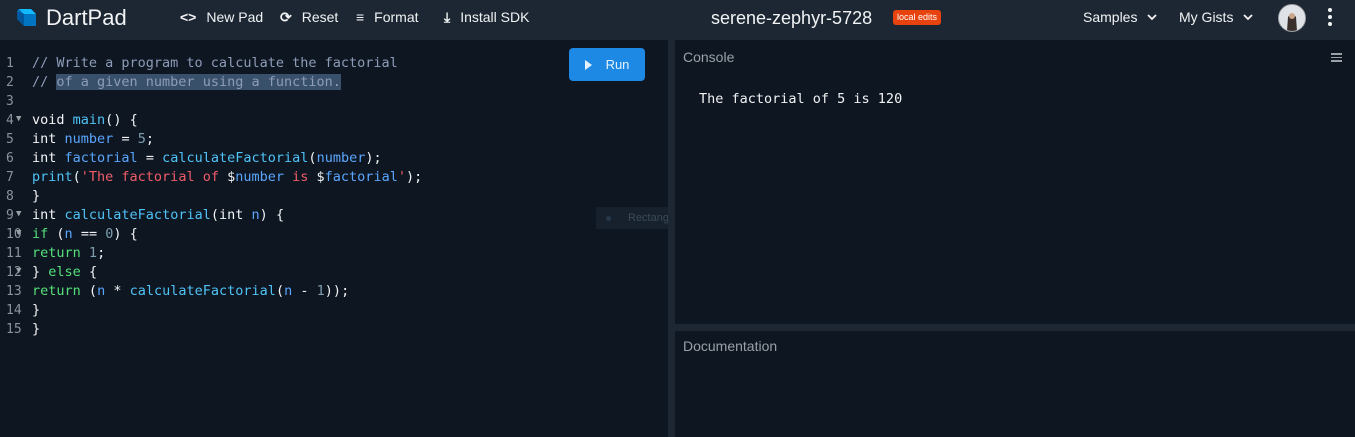  Describe the element at coordinates (85, 234) in the screenshot. I see `code-text: if (n == 0) {` at that location.